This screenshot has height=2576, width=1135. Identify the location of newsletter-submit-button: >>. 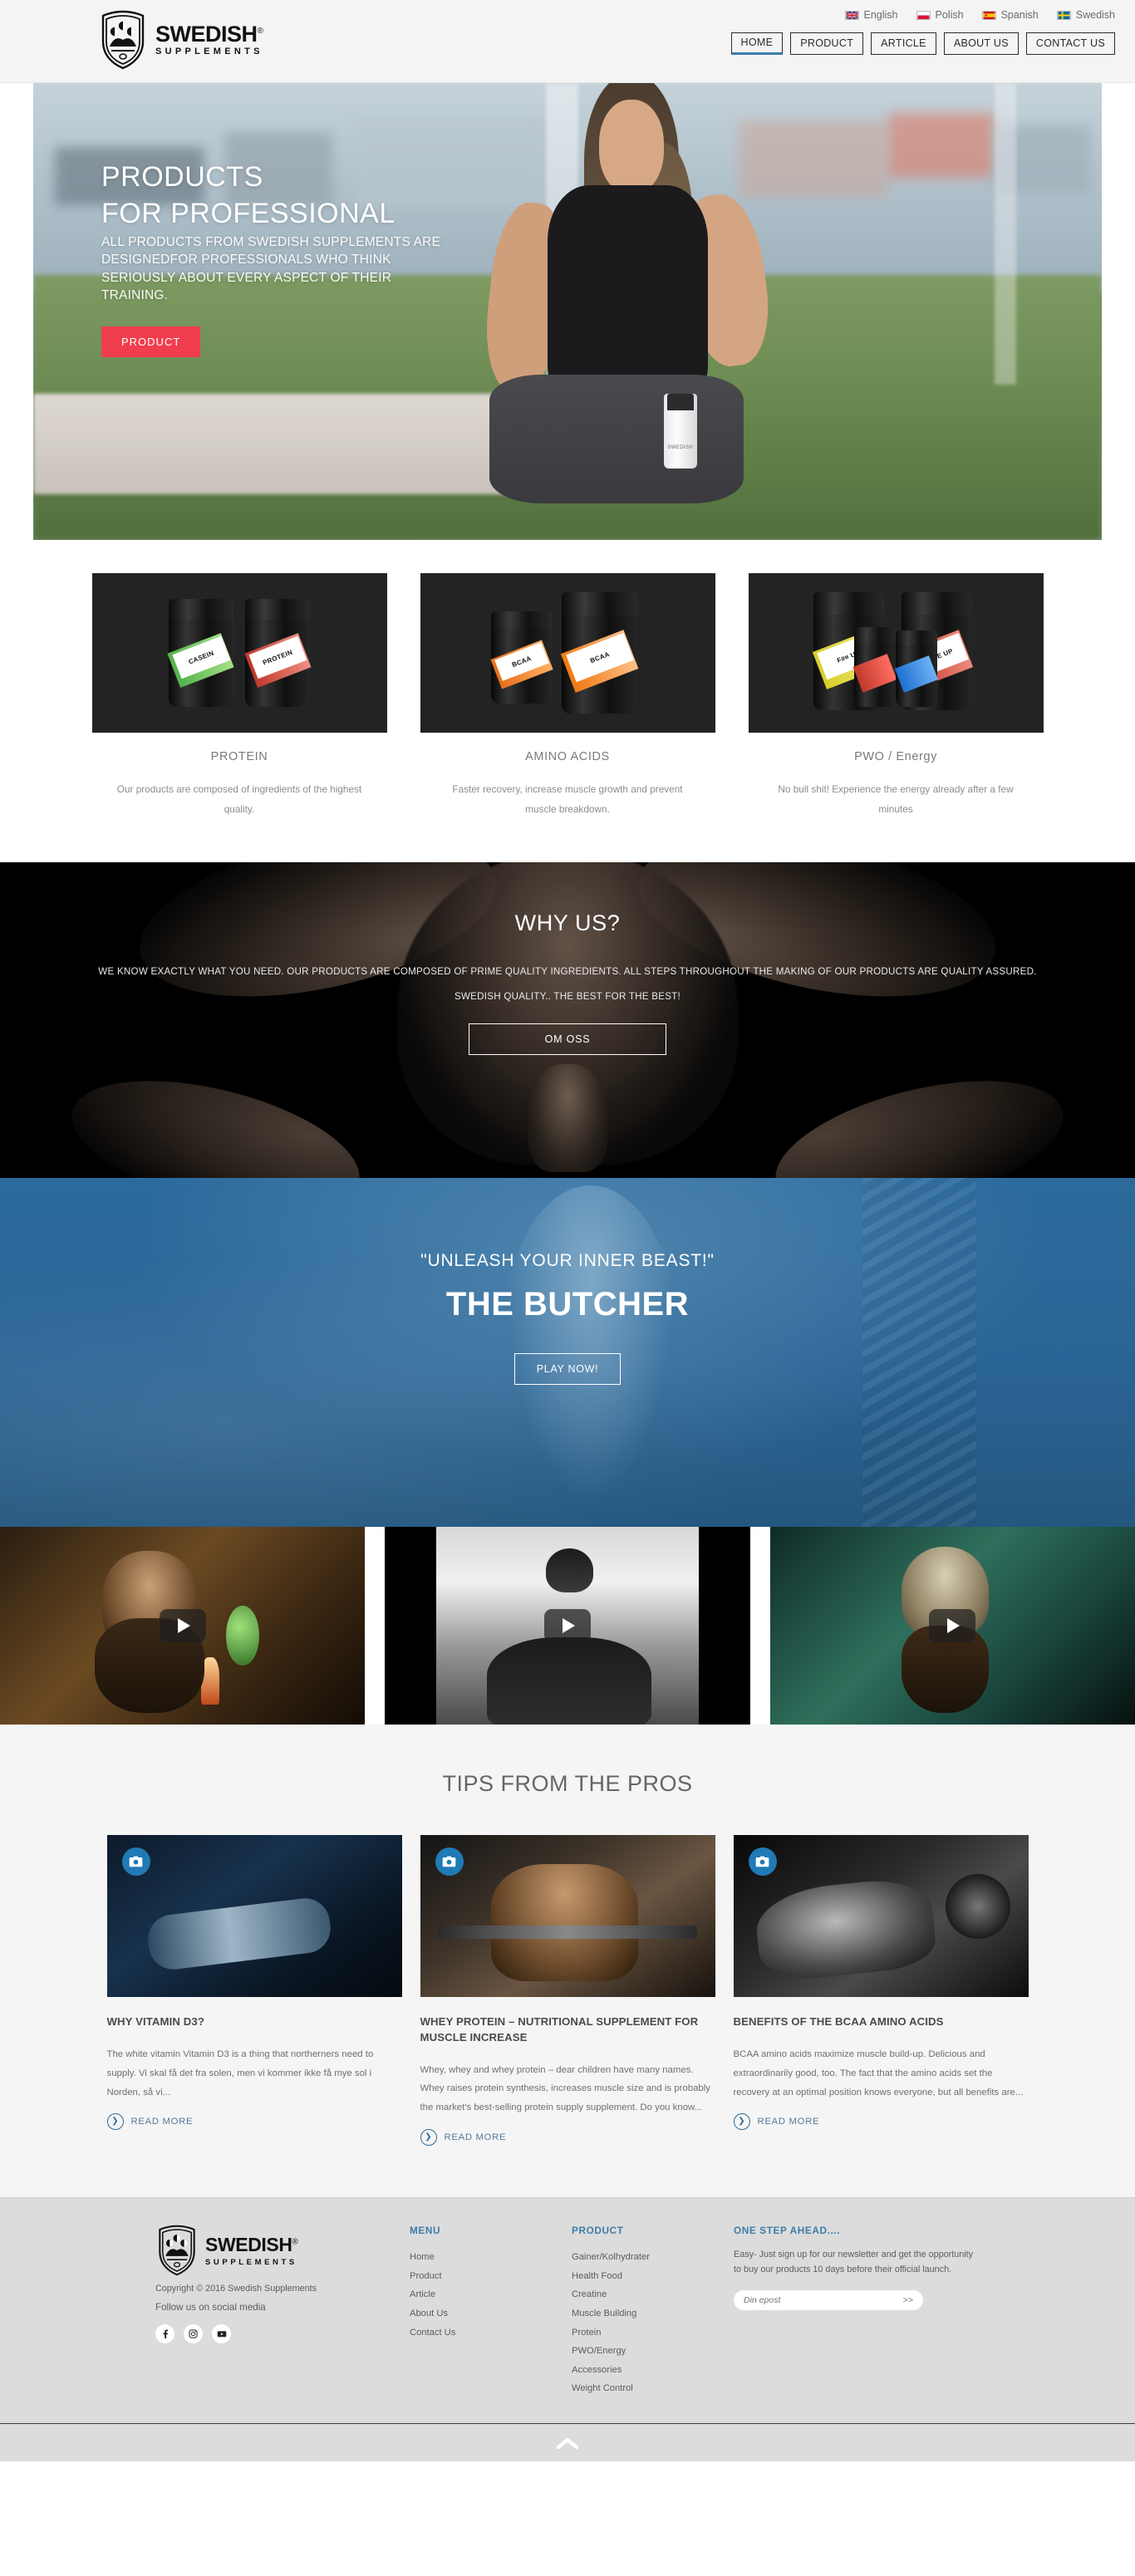
(908, 2300).